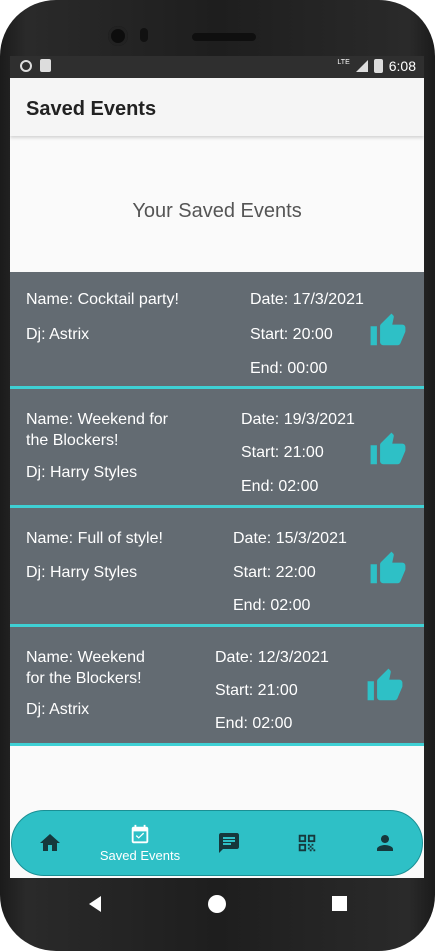 The image size is (435, 951). I want to click on nav-home, so click(50, 843).